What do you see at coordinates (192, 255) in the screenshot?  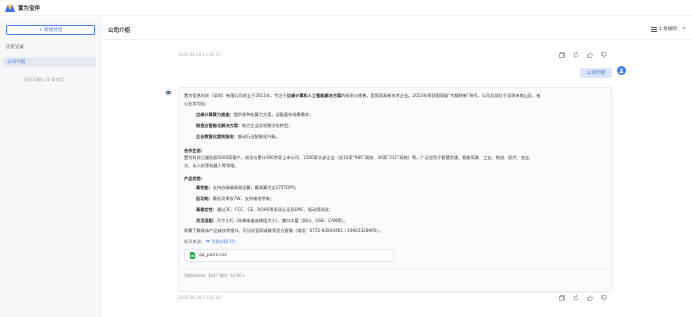 I see `csv-file-icon` at bounding box center [192, 255].